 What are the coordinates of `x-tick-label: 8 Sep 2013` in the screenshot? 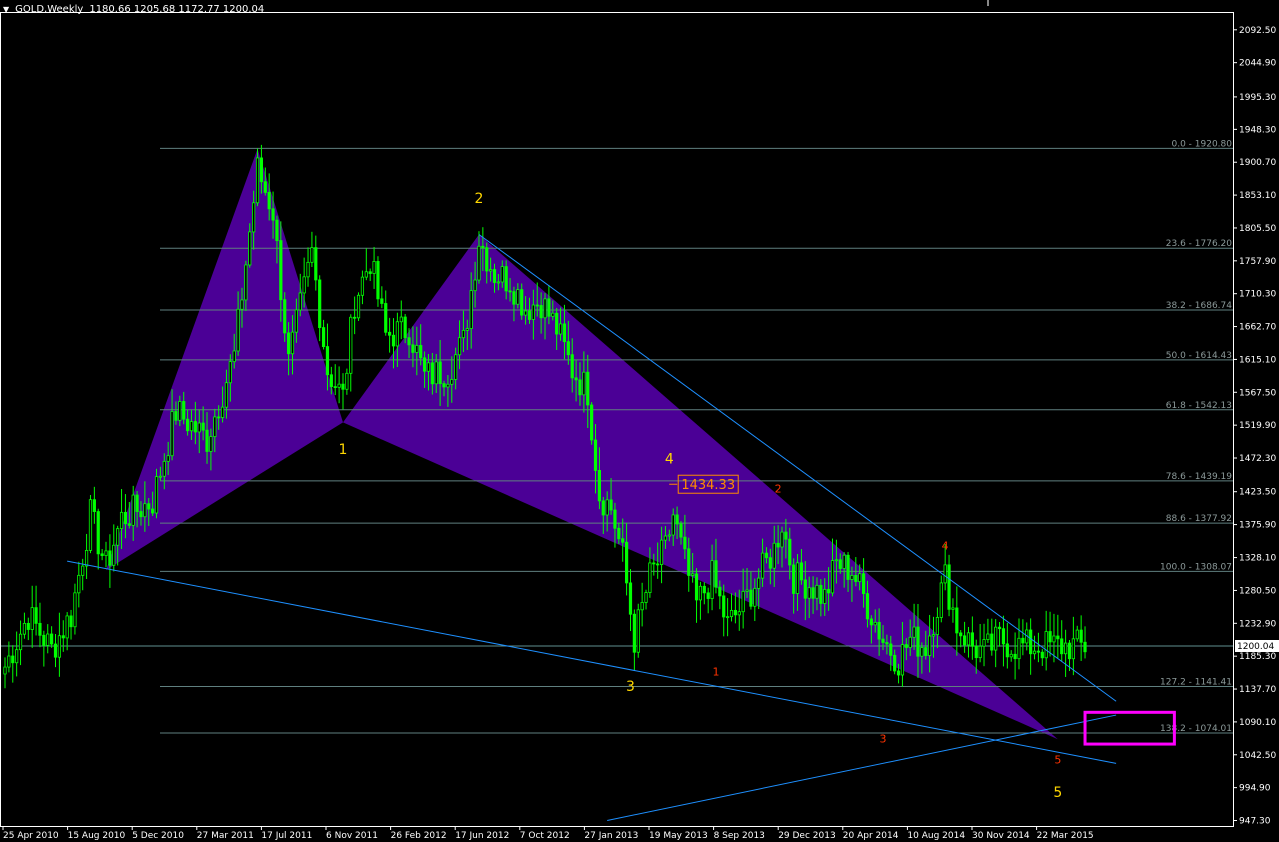 It's located at (739, 836).